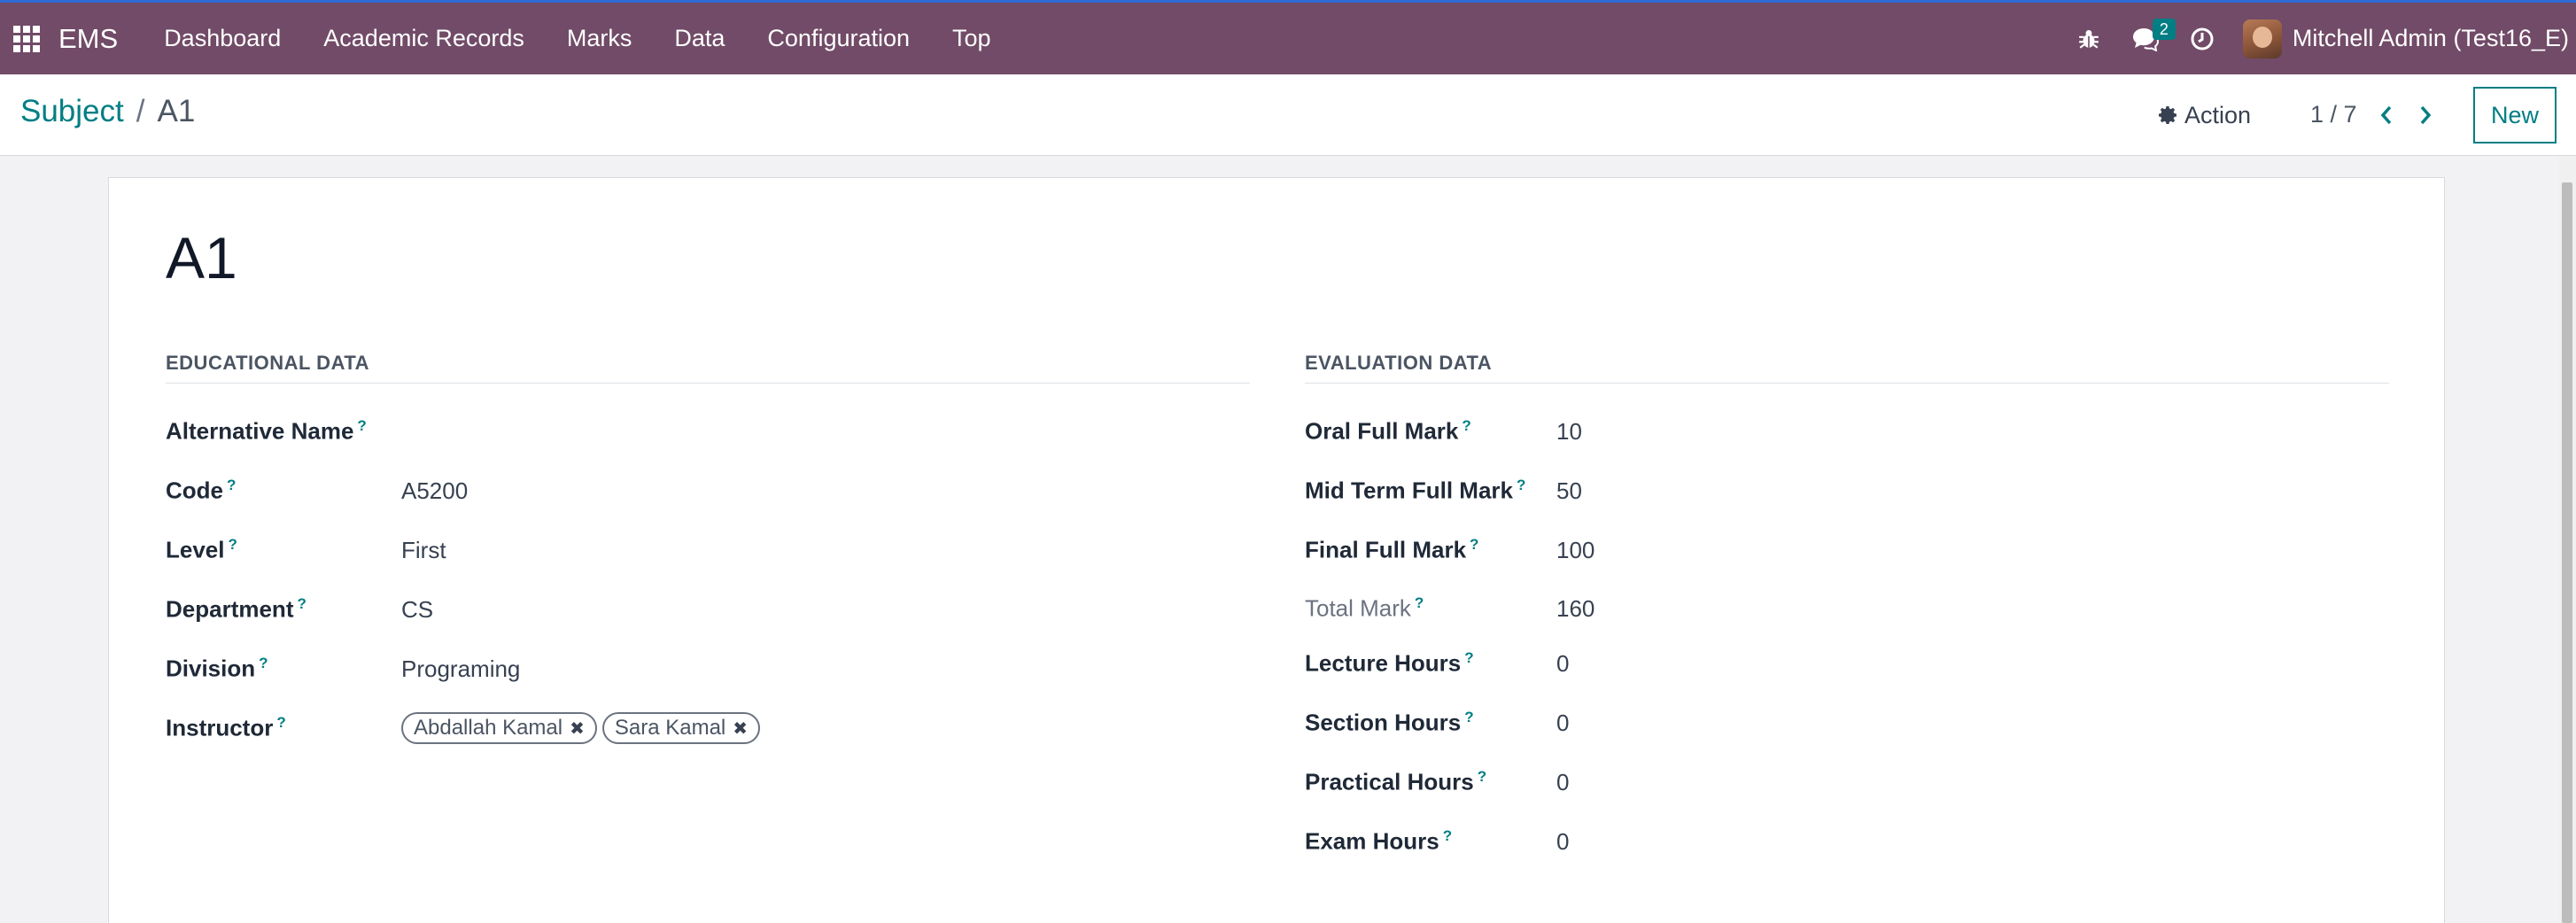 The height and width of the screenshot is (923, 2576). I want to click on total-mark-row: Total Mark? 160, so click(1449, 609).